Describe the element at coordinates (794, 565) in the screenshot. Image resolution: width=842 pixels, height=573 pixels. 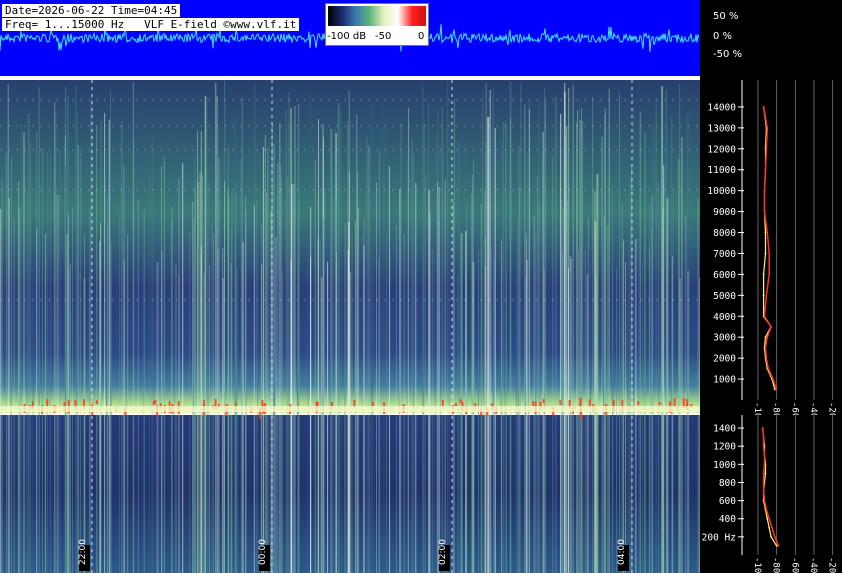
I see `db-tick-label: -60 dB` at that location.